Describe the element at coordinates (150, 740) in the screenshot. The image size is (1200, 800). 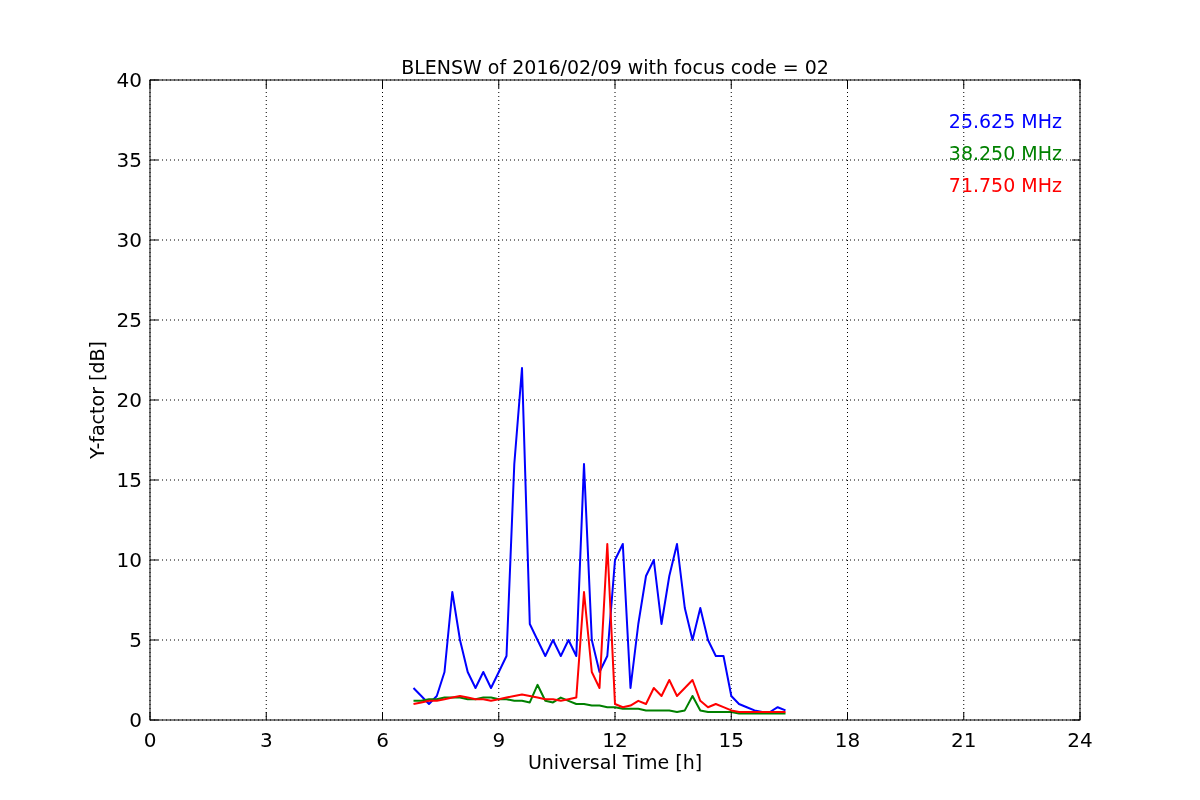
I see `x-tick-label: 0` at that location.